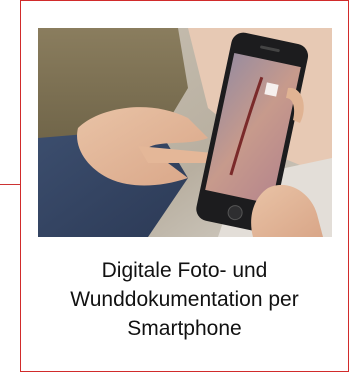 Image resolution: width=351 pixels, height=374 pixels. Describe the element at coordinates (184, 270) in the screenshot. I see `caption-line-1: Digitale Foto- und` at that location.